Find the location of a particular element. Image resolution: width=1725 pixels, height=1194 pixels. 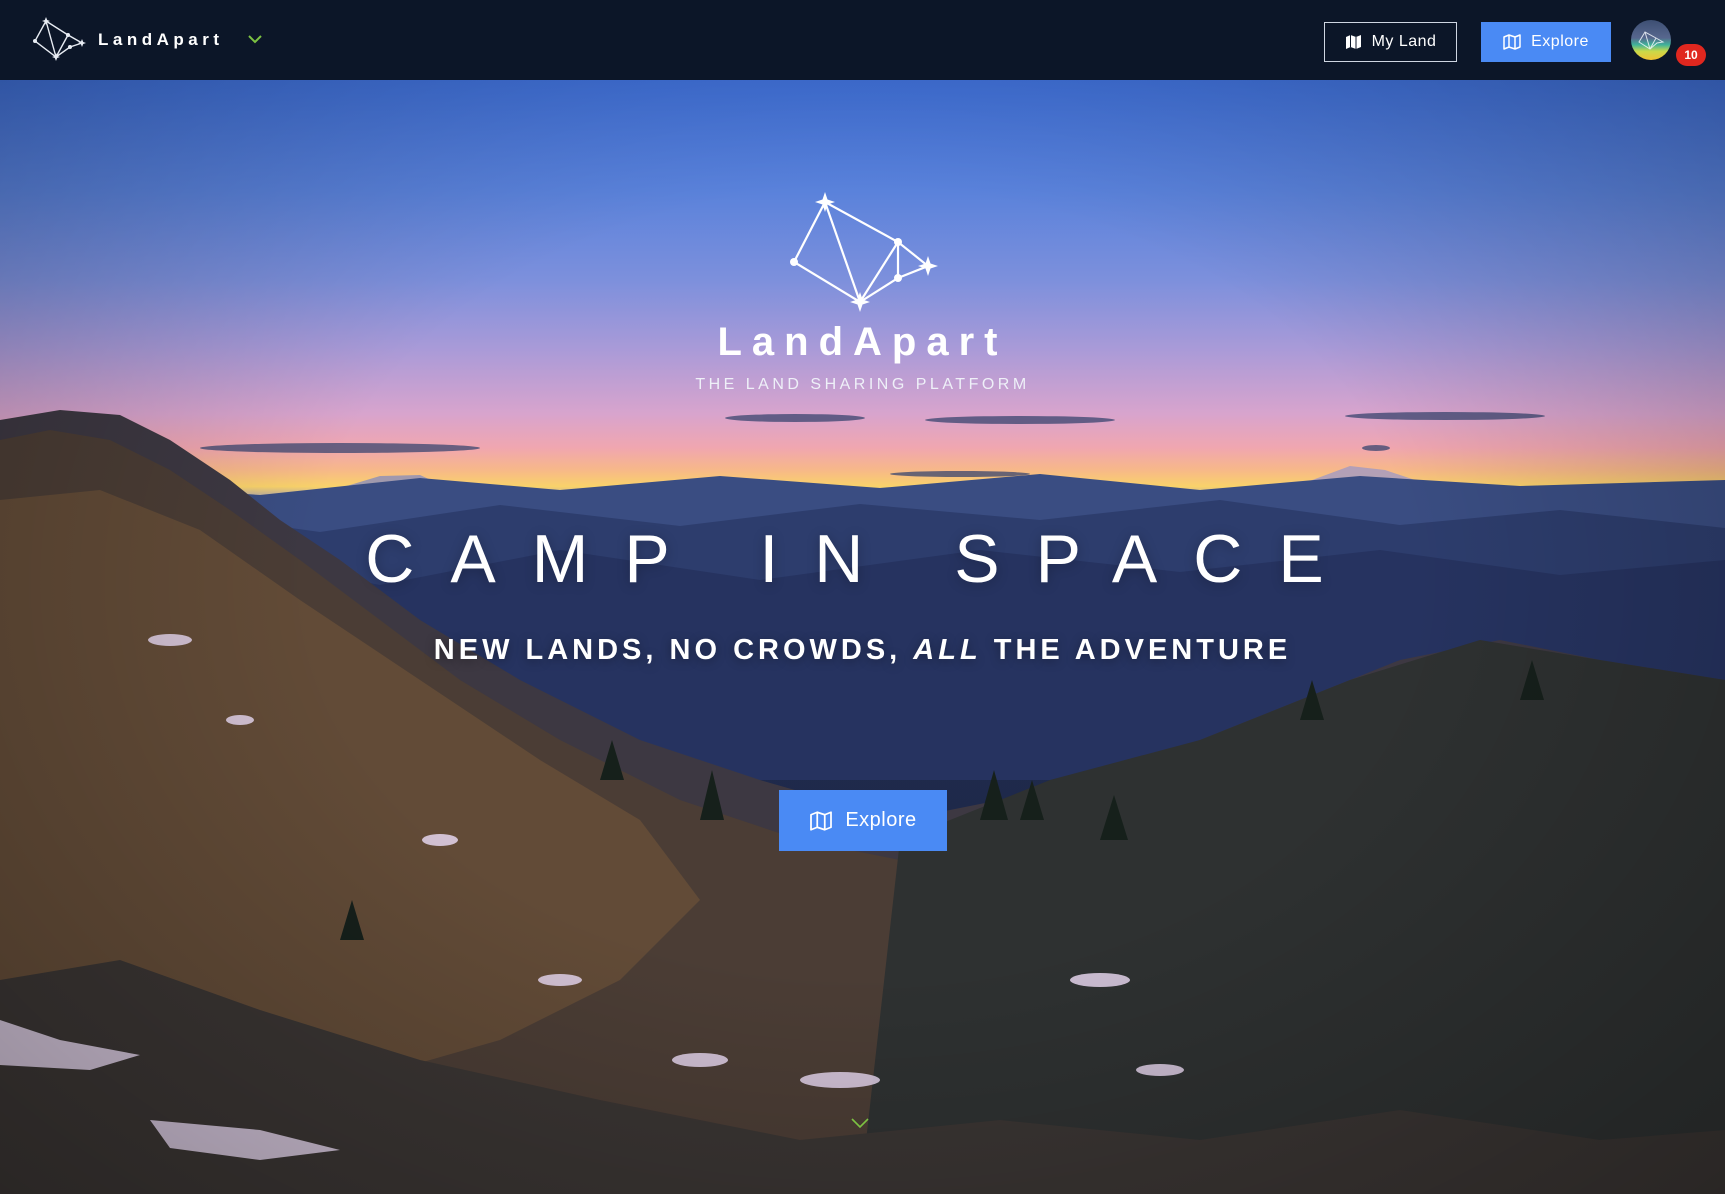

notification-badge: 10 is located at coordinates (1691, 55).